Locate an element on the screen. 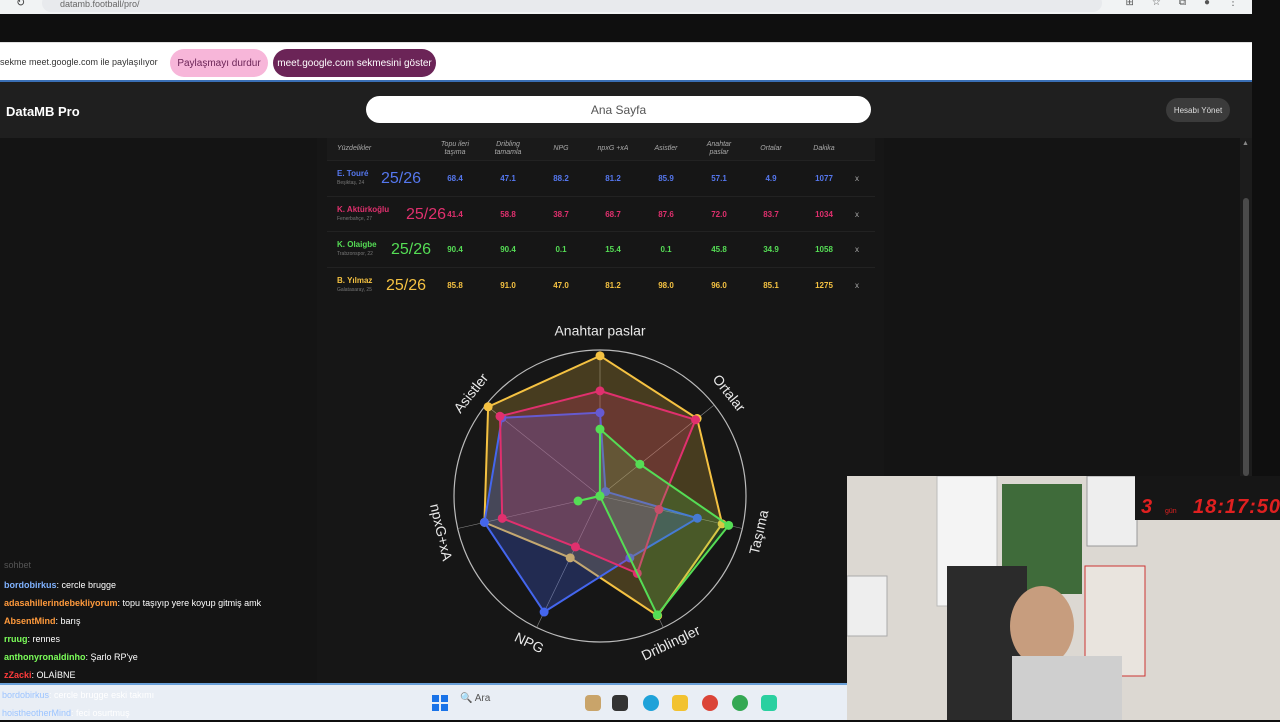 The image size is (1280, 722). column-header: Topu ileri taşıma is located at coordinates (455, 149).